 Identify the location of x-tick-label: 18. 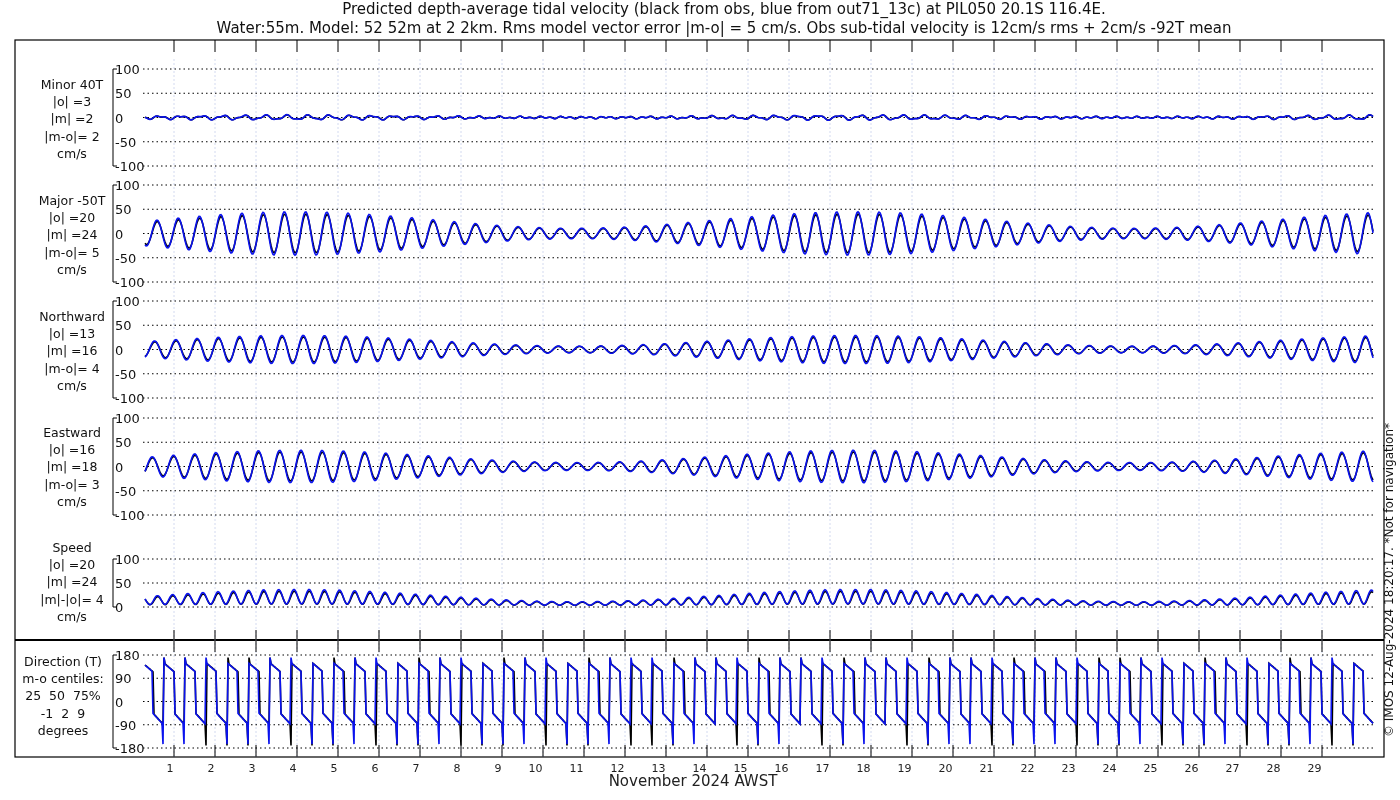
(863, 768).